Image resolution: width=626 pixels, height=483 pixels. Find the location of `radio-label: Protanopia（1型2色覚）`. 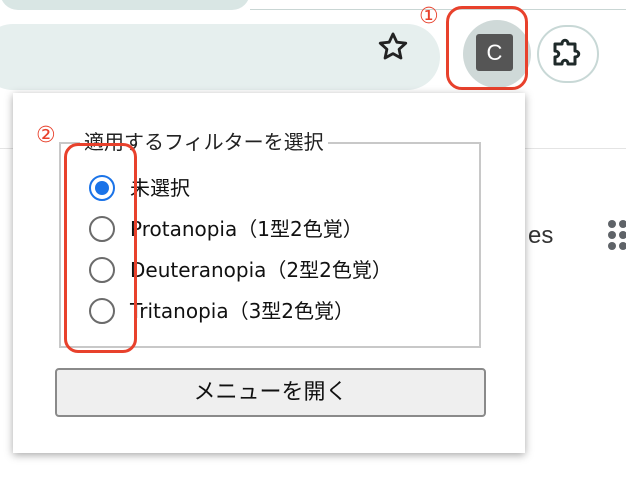

radio-label: Protanopia（1型2色覚） is located at coordinates (246, 229).